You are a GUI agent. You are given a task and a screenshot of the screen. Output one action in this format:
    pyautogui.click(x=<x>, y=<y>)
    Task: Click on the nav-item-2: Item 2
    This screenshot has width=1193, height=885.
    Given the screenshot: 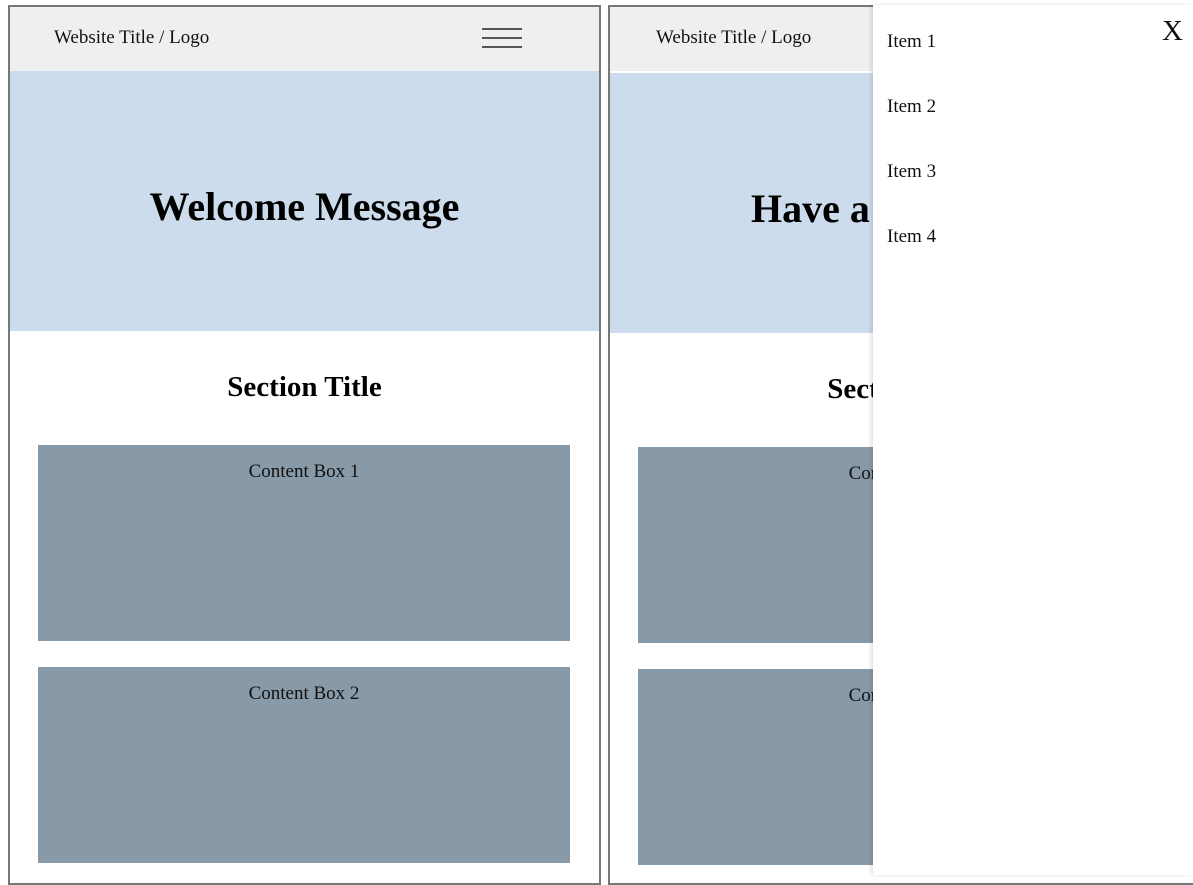 What is the action you would take?
    pyautogui.click(x=911, y=107)
    